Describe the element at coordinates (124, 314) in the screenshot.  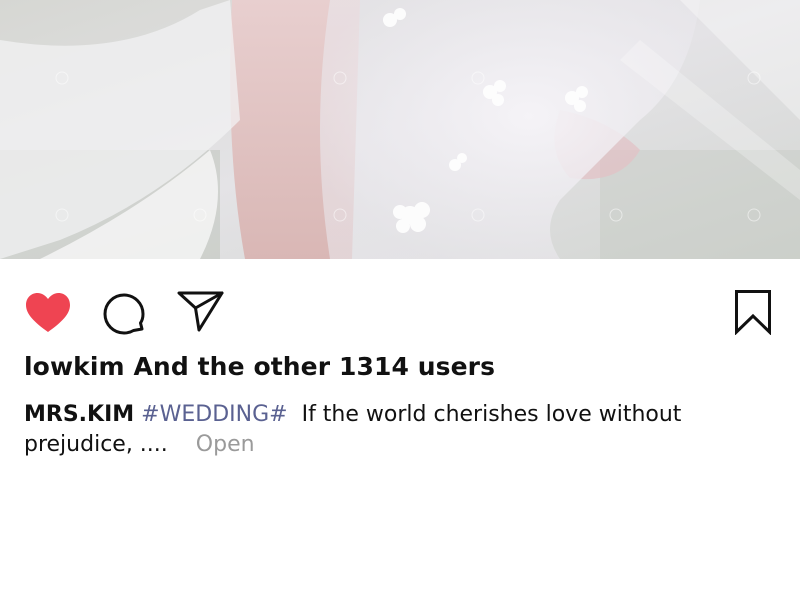
I see `comment-icon` at that location.